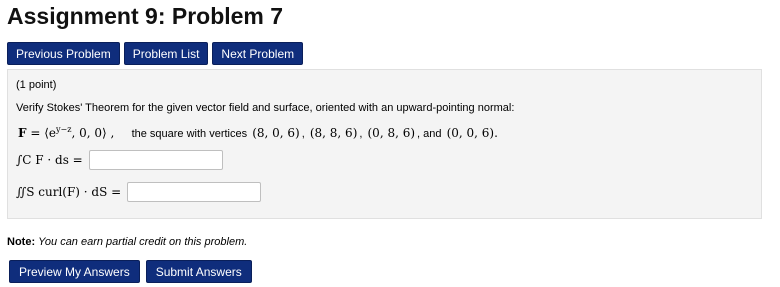 The height and width of the screenshot is (287, 780). What do you see at coordinates (41, 133) in the screenshot?
I see `field-eq: = ⟨e` at bounding box center [41, 133].